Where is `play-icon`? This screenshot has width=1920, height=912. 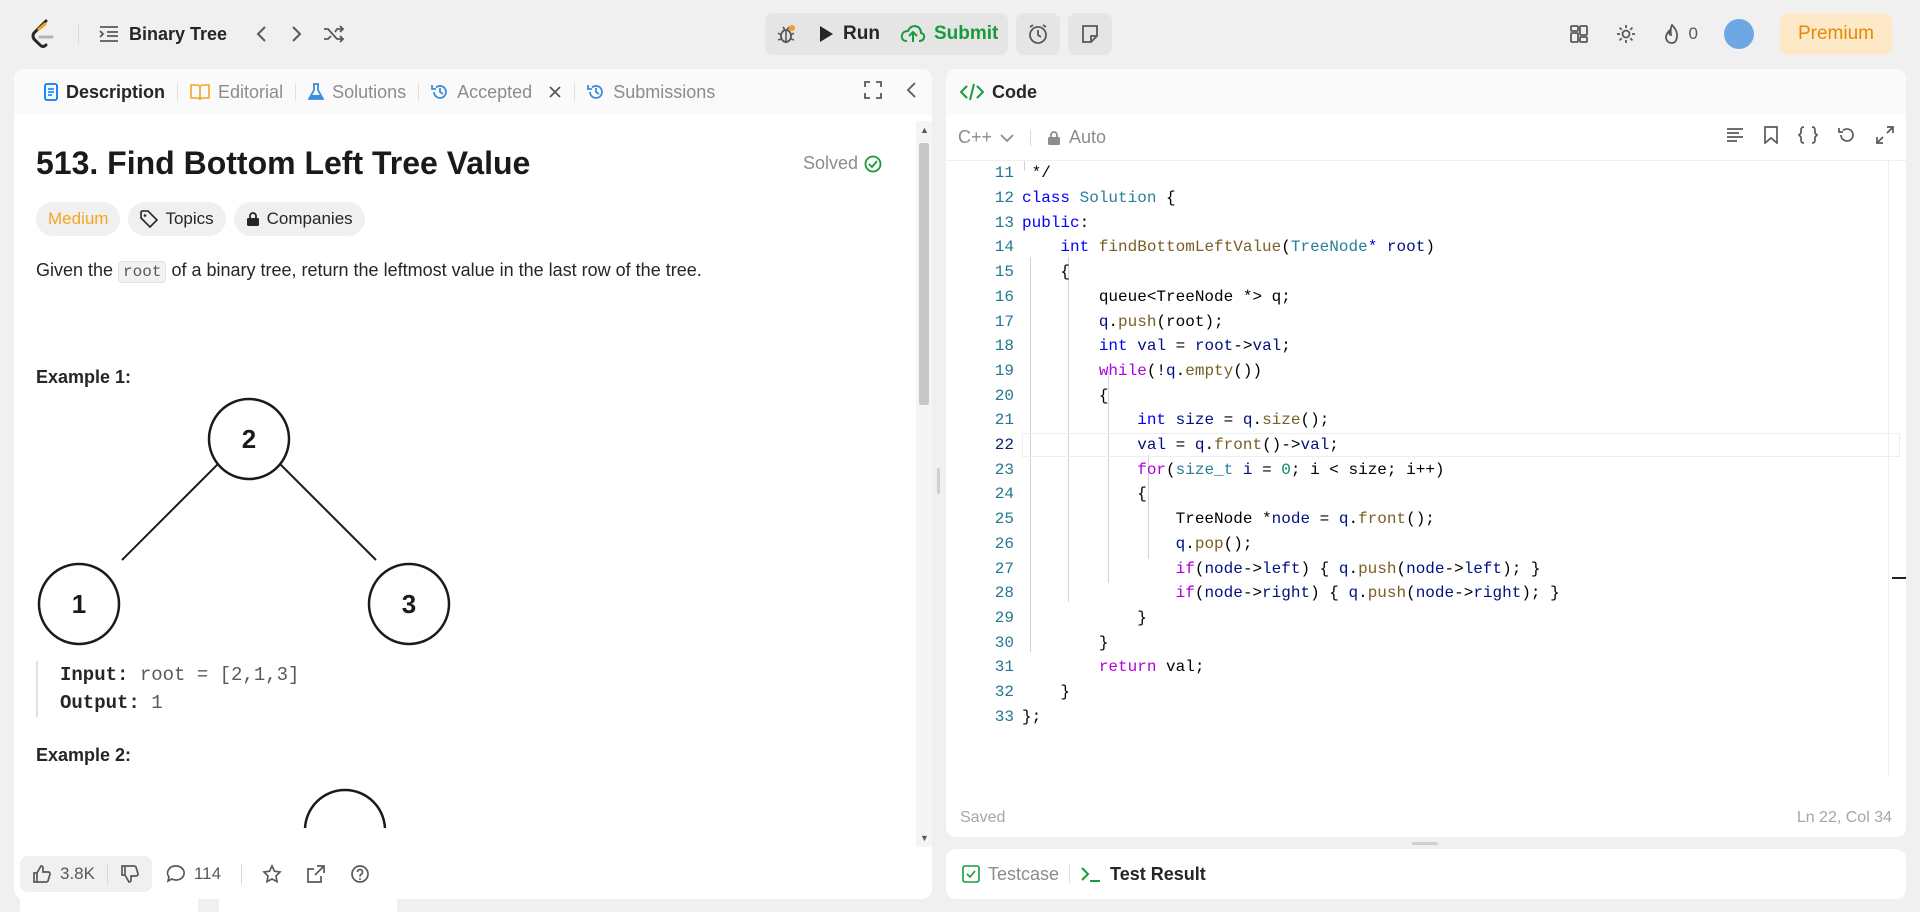
play-icon is located at coordinates (826, 34).